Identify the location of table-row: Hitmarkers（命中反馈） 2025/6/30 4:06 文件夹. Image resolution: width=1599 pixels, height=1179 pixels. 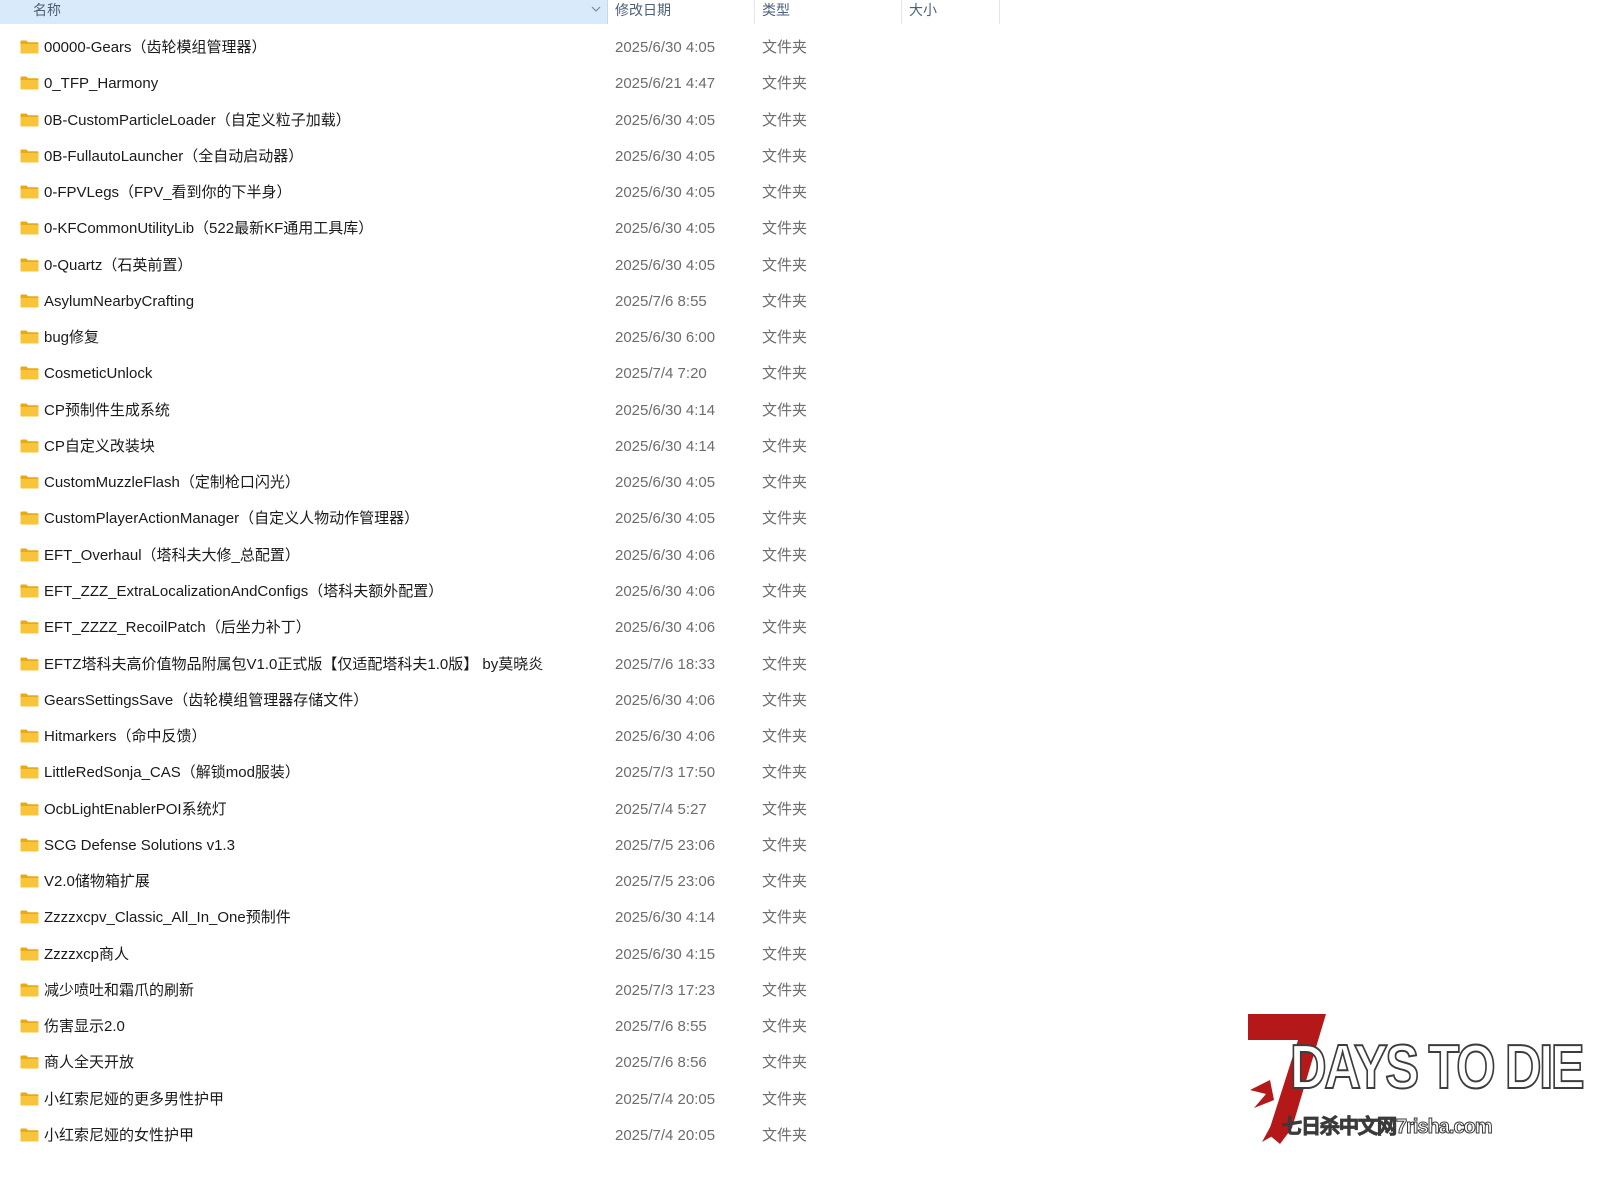
(500, 737).